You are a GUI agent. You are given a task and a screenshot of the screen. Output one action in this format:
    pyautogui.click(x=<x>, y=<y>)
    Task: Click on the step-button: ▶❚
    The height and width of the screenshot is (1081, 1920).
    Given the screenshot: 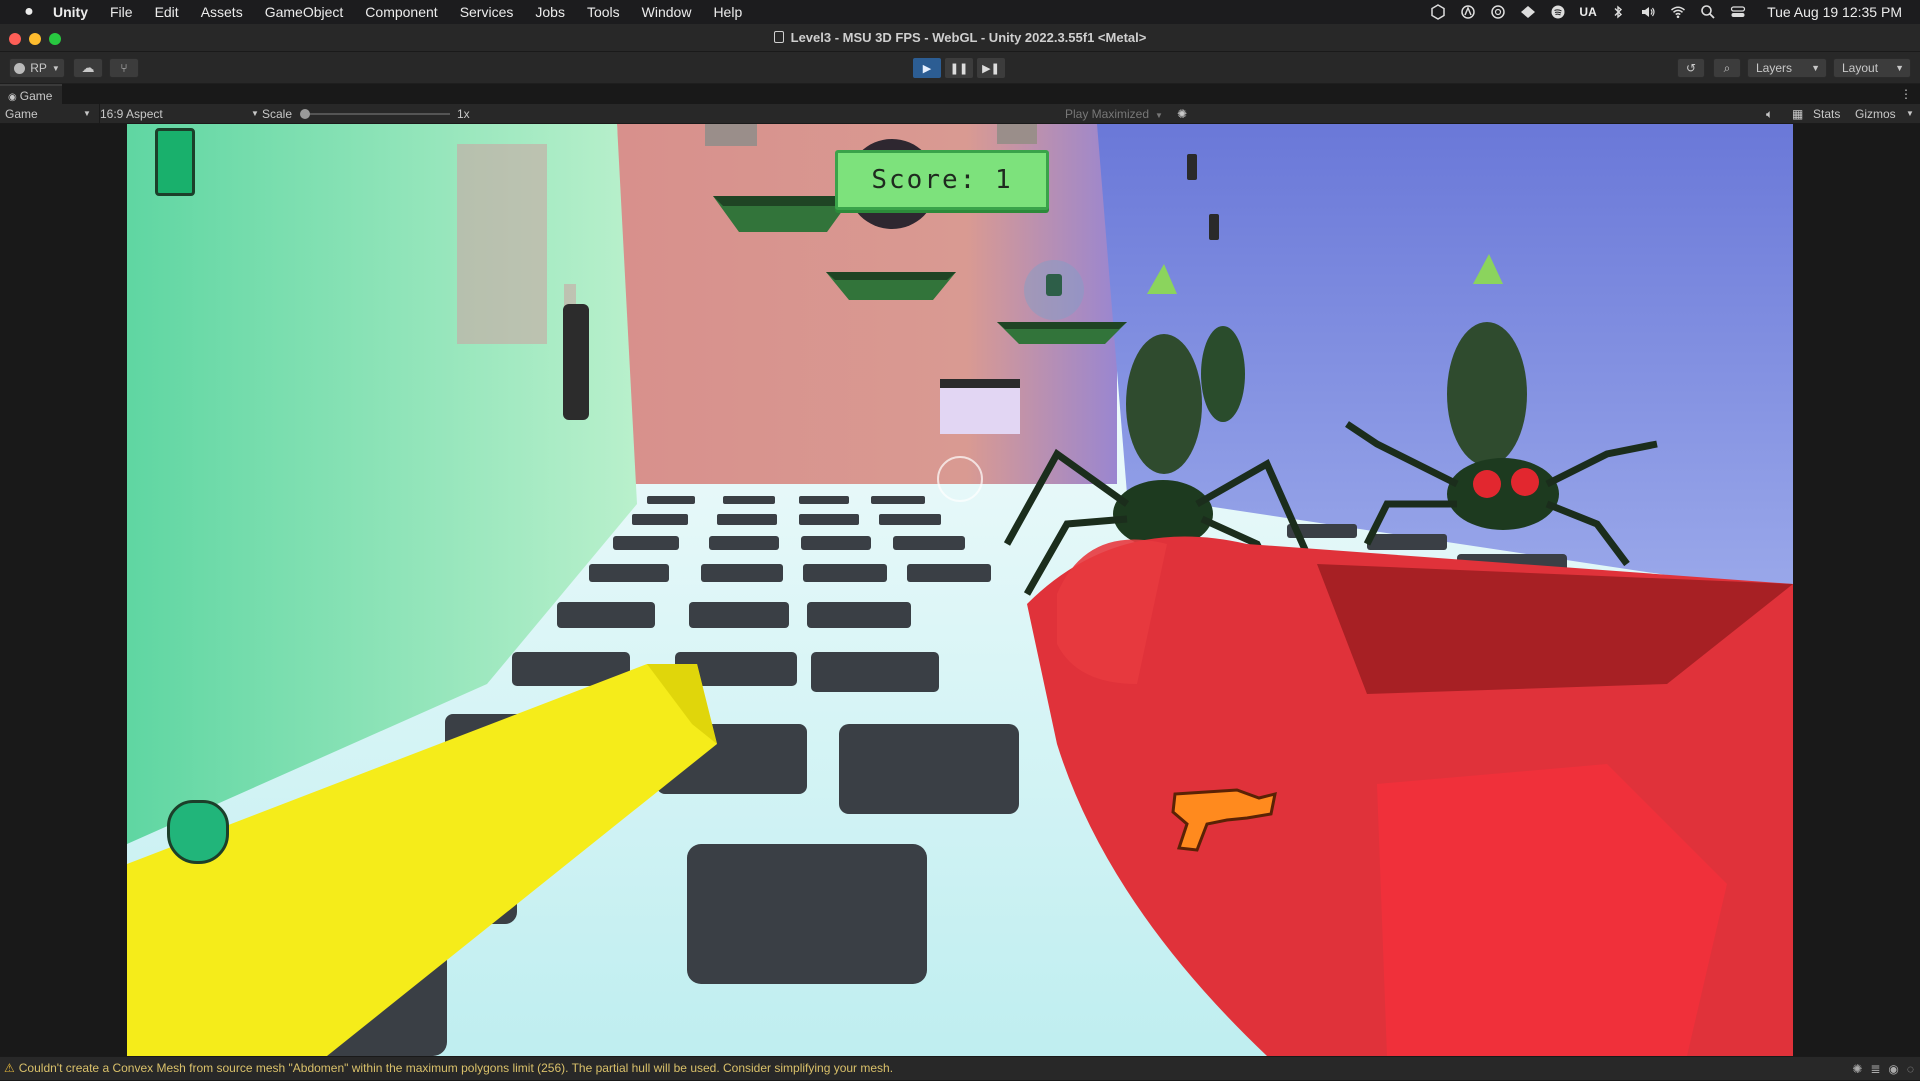 What is the action you would take?
    pyautogui.click(x=991, y=68)
    